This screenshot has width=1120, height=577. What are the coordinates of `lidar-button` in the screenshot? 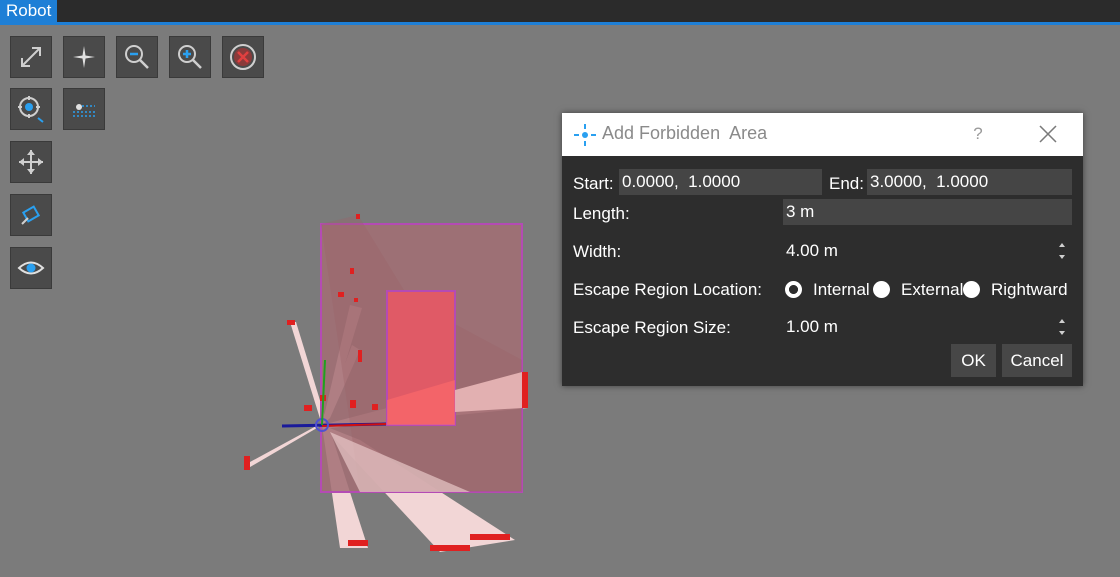 It's located at (84, 109).